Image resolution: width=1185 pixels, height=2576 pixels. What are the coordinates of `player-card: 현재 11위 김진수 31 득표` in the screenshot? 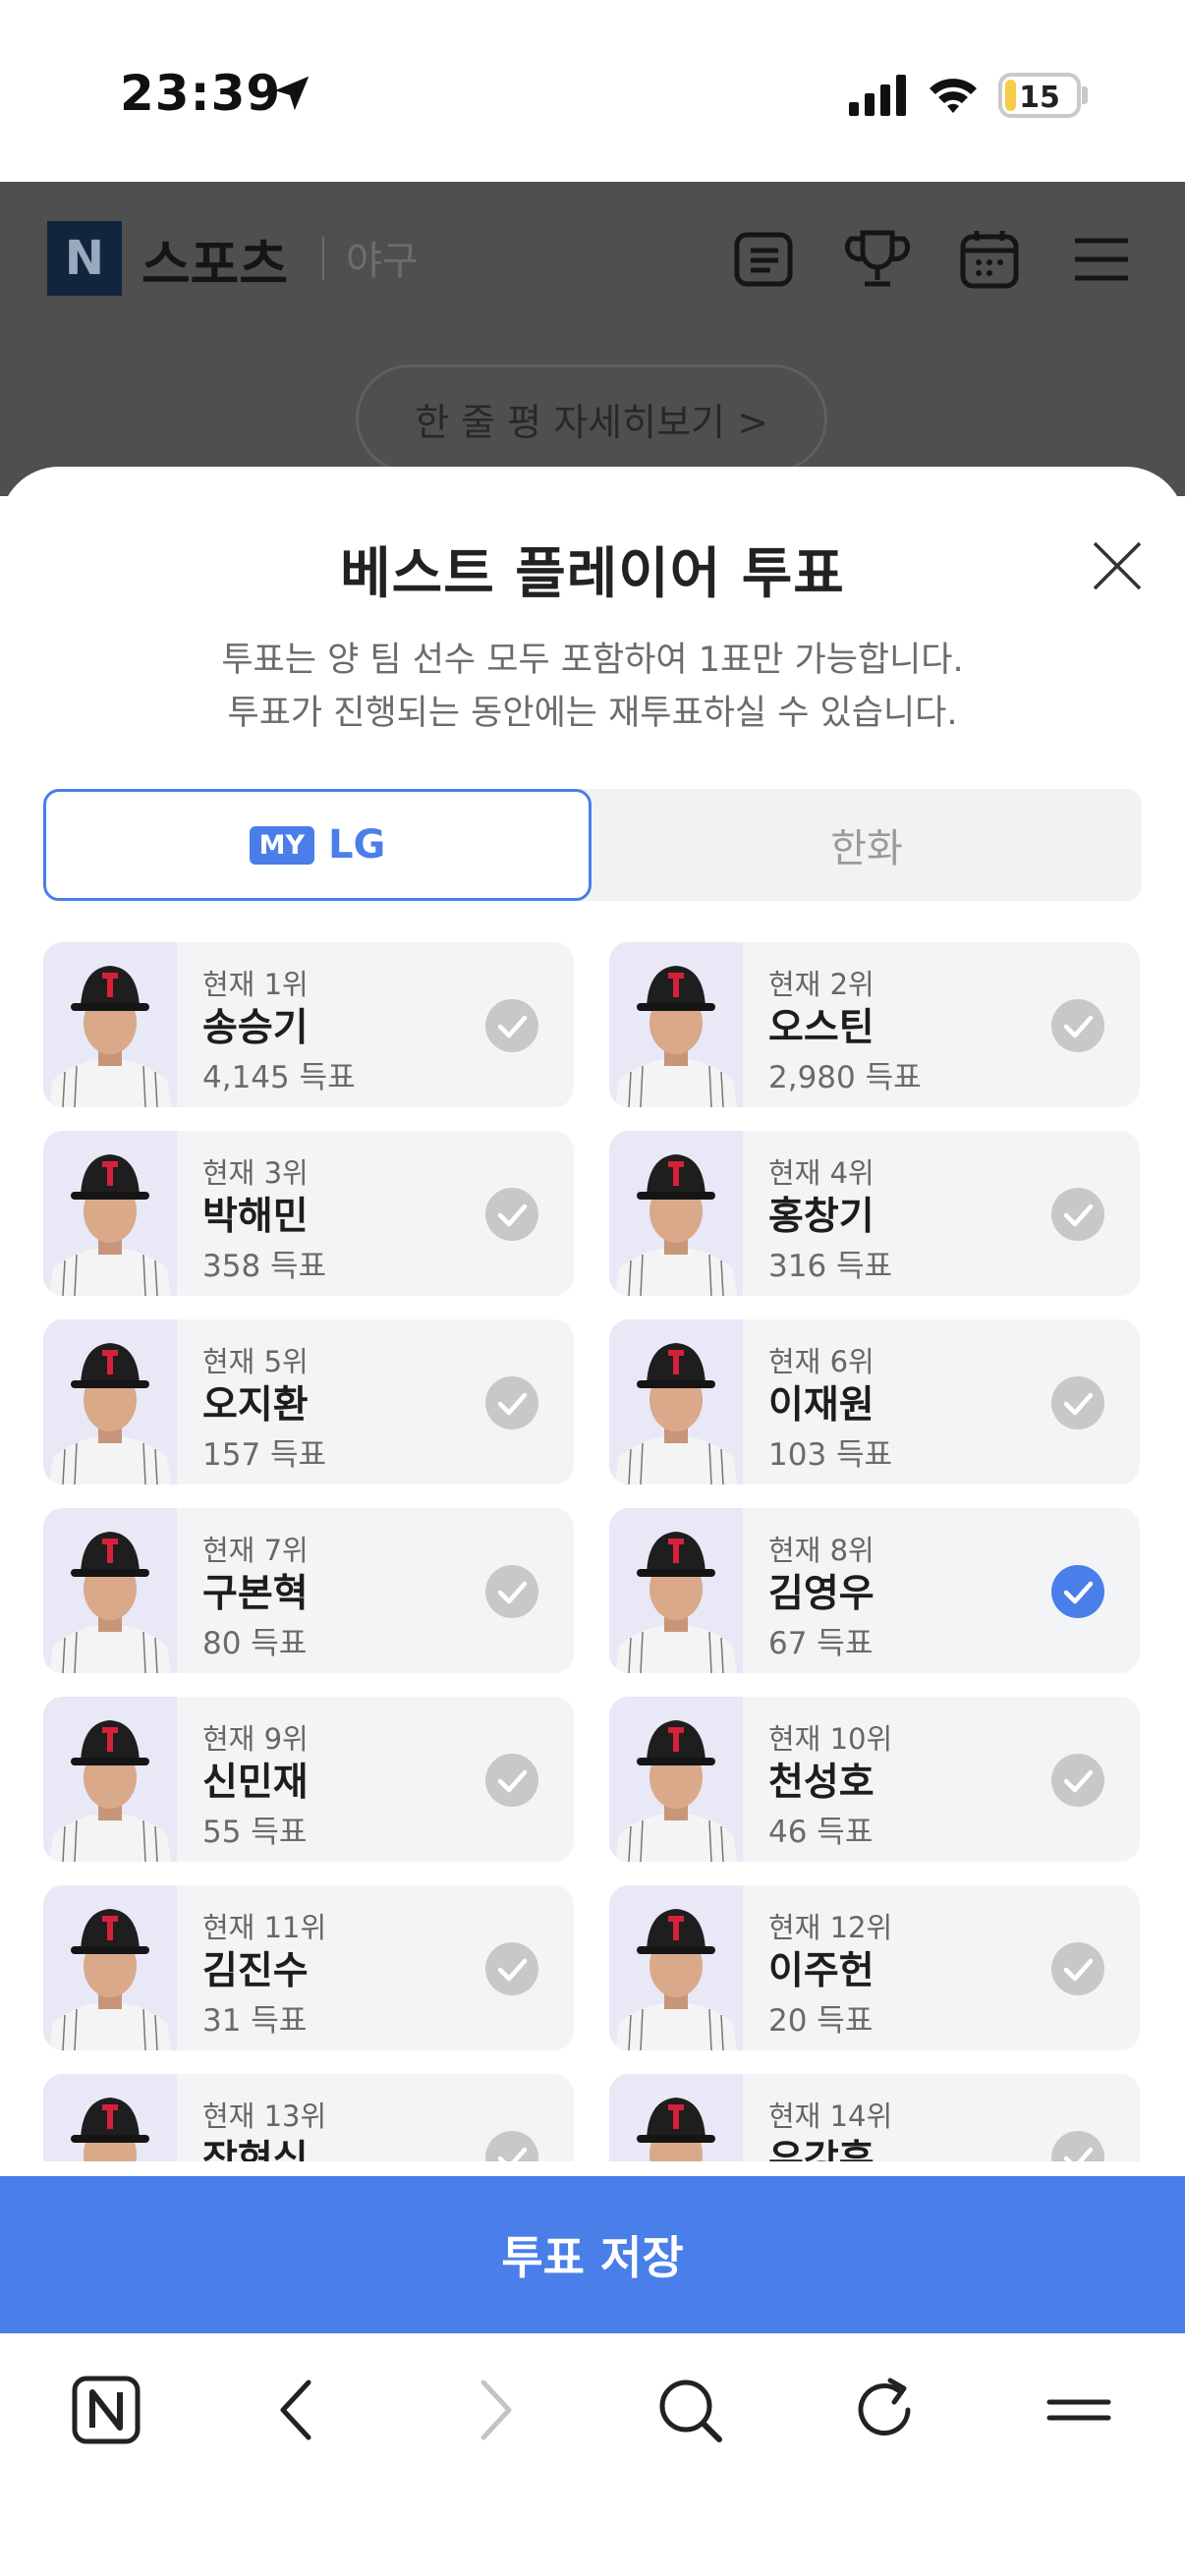 It's located at (309, 1967).